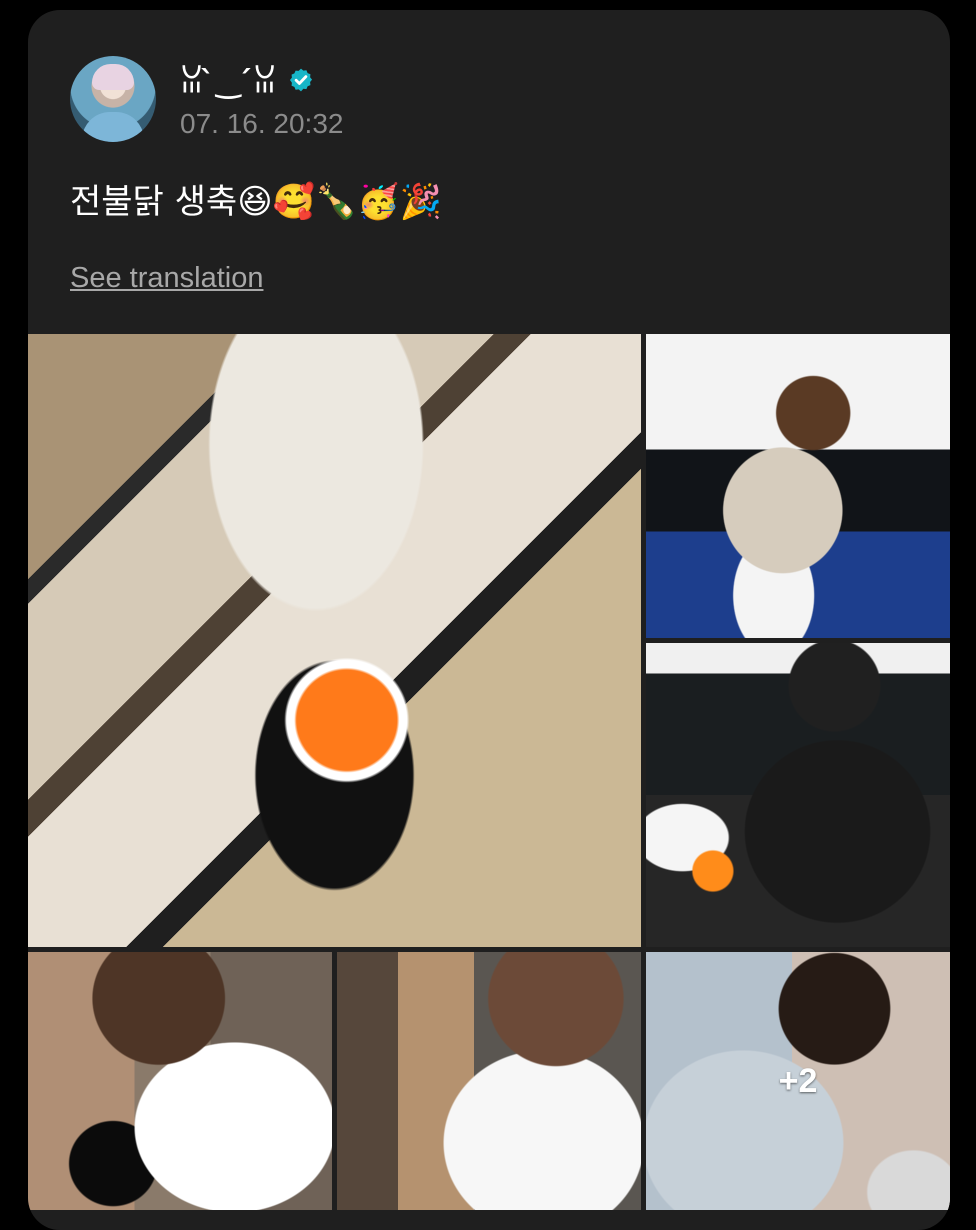  What do you see at coordinates (300, 80) in the screenshot?
I see `verified-badge-icon` at bounding box center [300, 80].